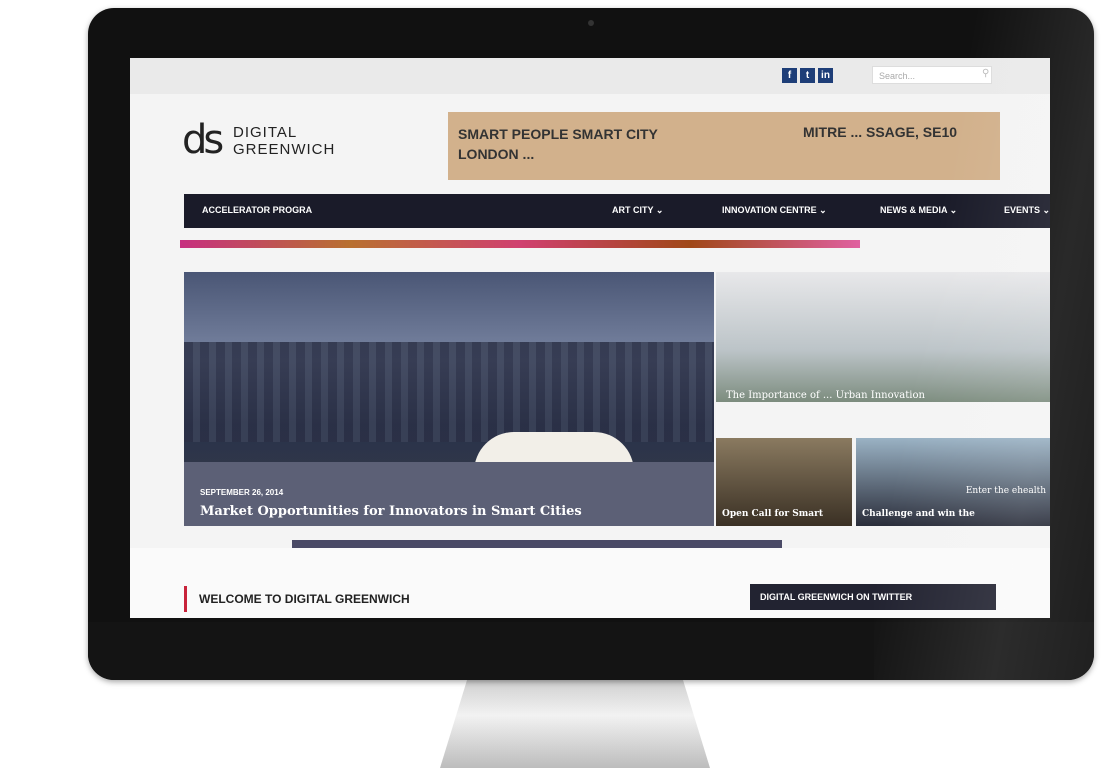  Describe the element at coordinates (203, 140) in the screenshot. I see `logo-mark: ds` at that location.